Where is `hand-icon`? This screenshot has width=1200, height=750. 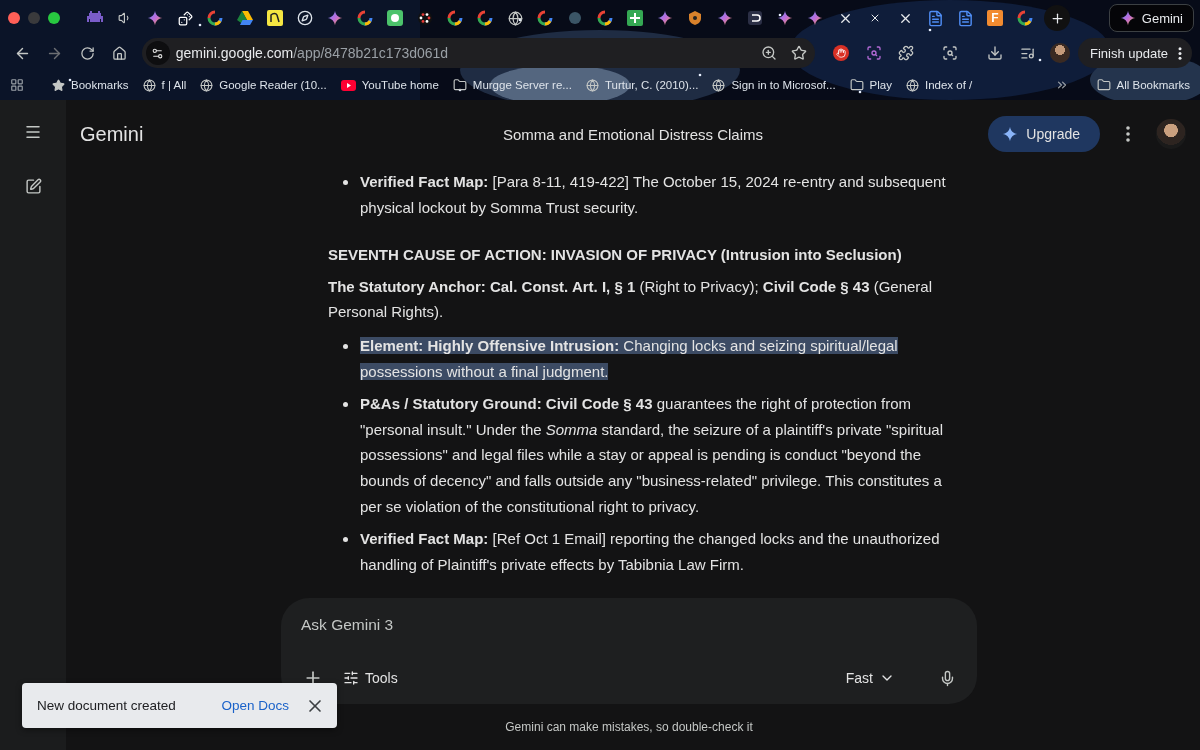 hand-icon is located at coordinates (841, 53).